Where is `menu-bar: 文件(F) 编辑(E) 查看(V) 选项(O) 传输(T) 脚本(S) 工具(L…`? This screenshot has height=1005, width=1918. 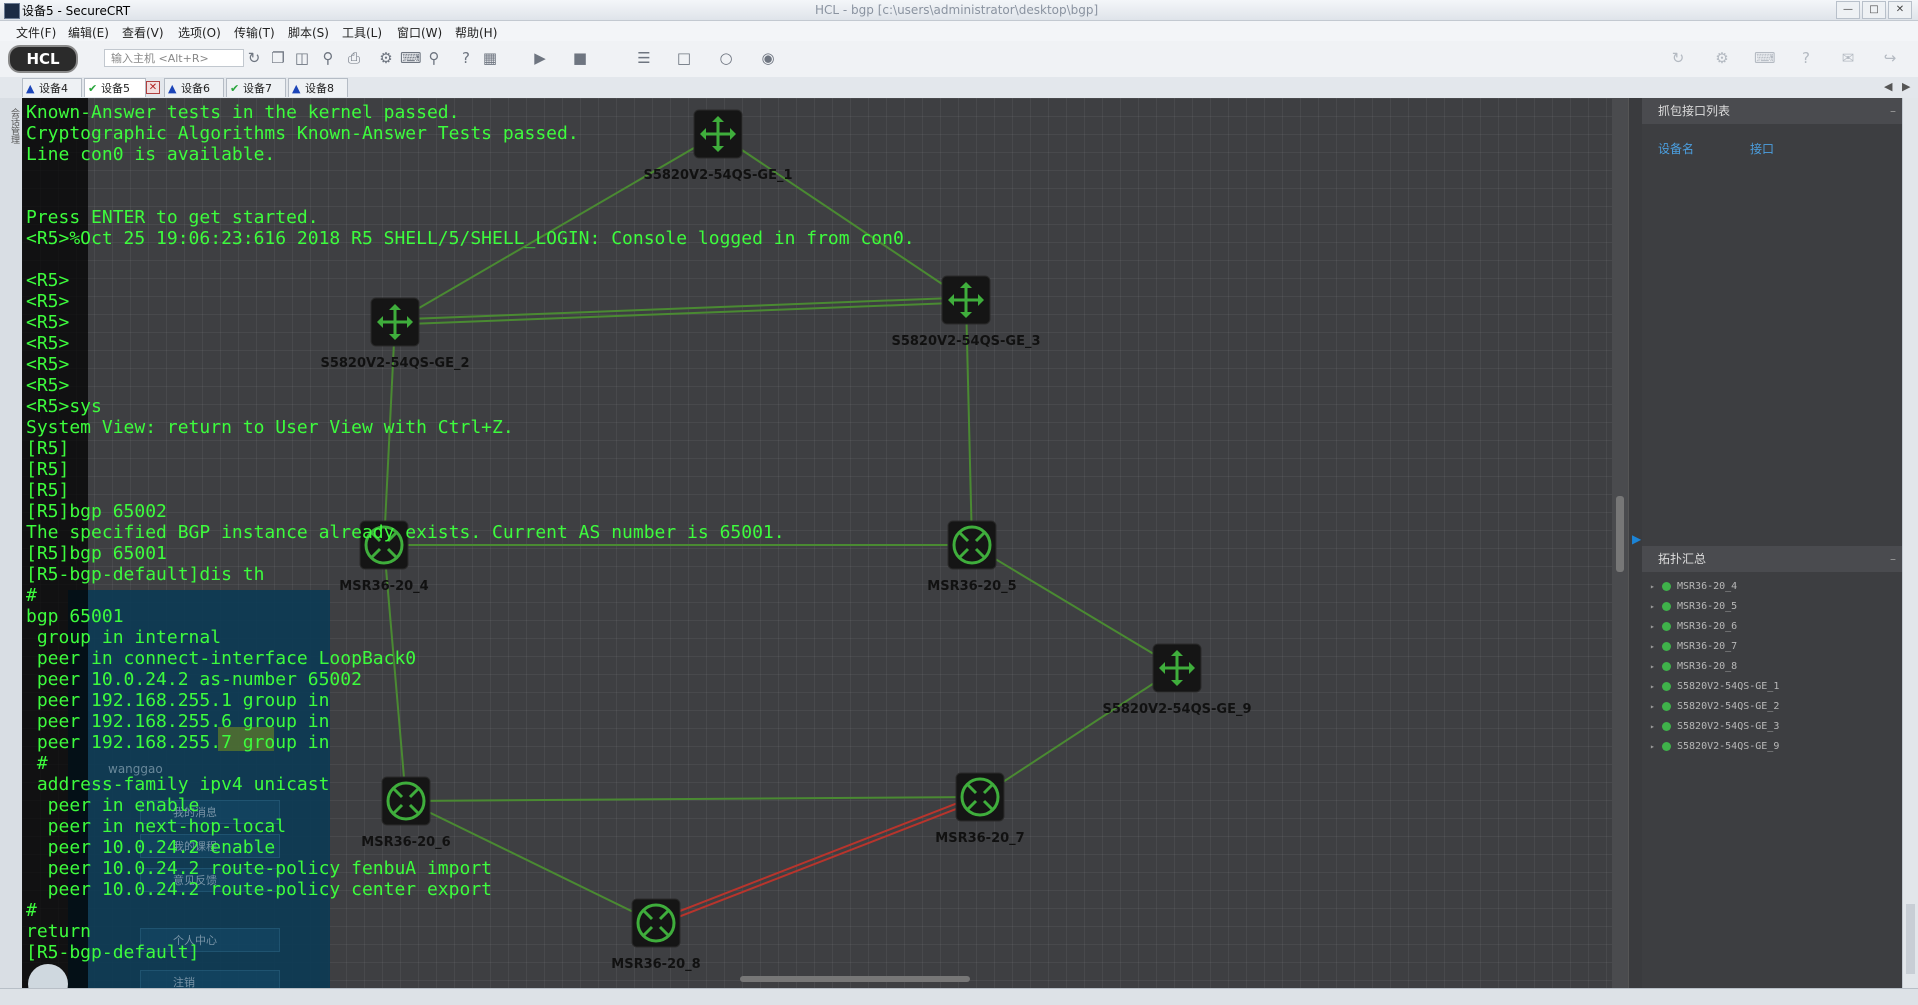
menu-bar: 文件(F) 编辑(E) 查看(V) 选项(O) 传输(T) 脚本(S) 工具(L… is located at coordinates (959, 31).